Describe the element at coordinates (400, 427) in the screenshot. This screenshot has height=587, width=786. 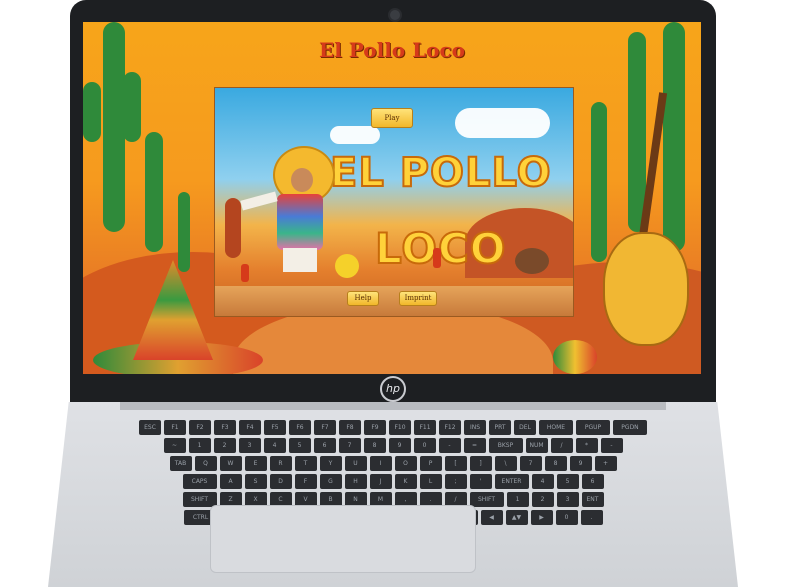
I see `key: F10` at that location.